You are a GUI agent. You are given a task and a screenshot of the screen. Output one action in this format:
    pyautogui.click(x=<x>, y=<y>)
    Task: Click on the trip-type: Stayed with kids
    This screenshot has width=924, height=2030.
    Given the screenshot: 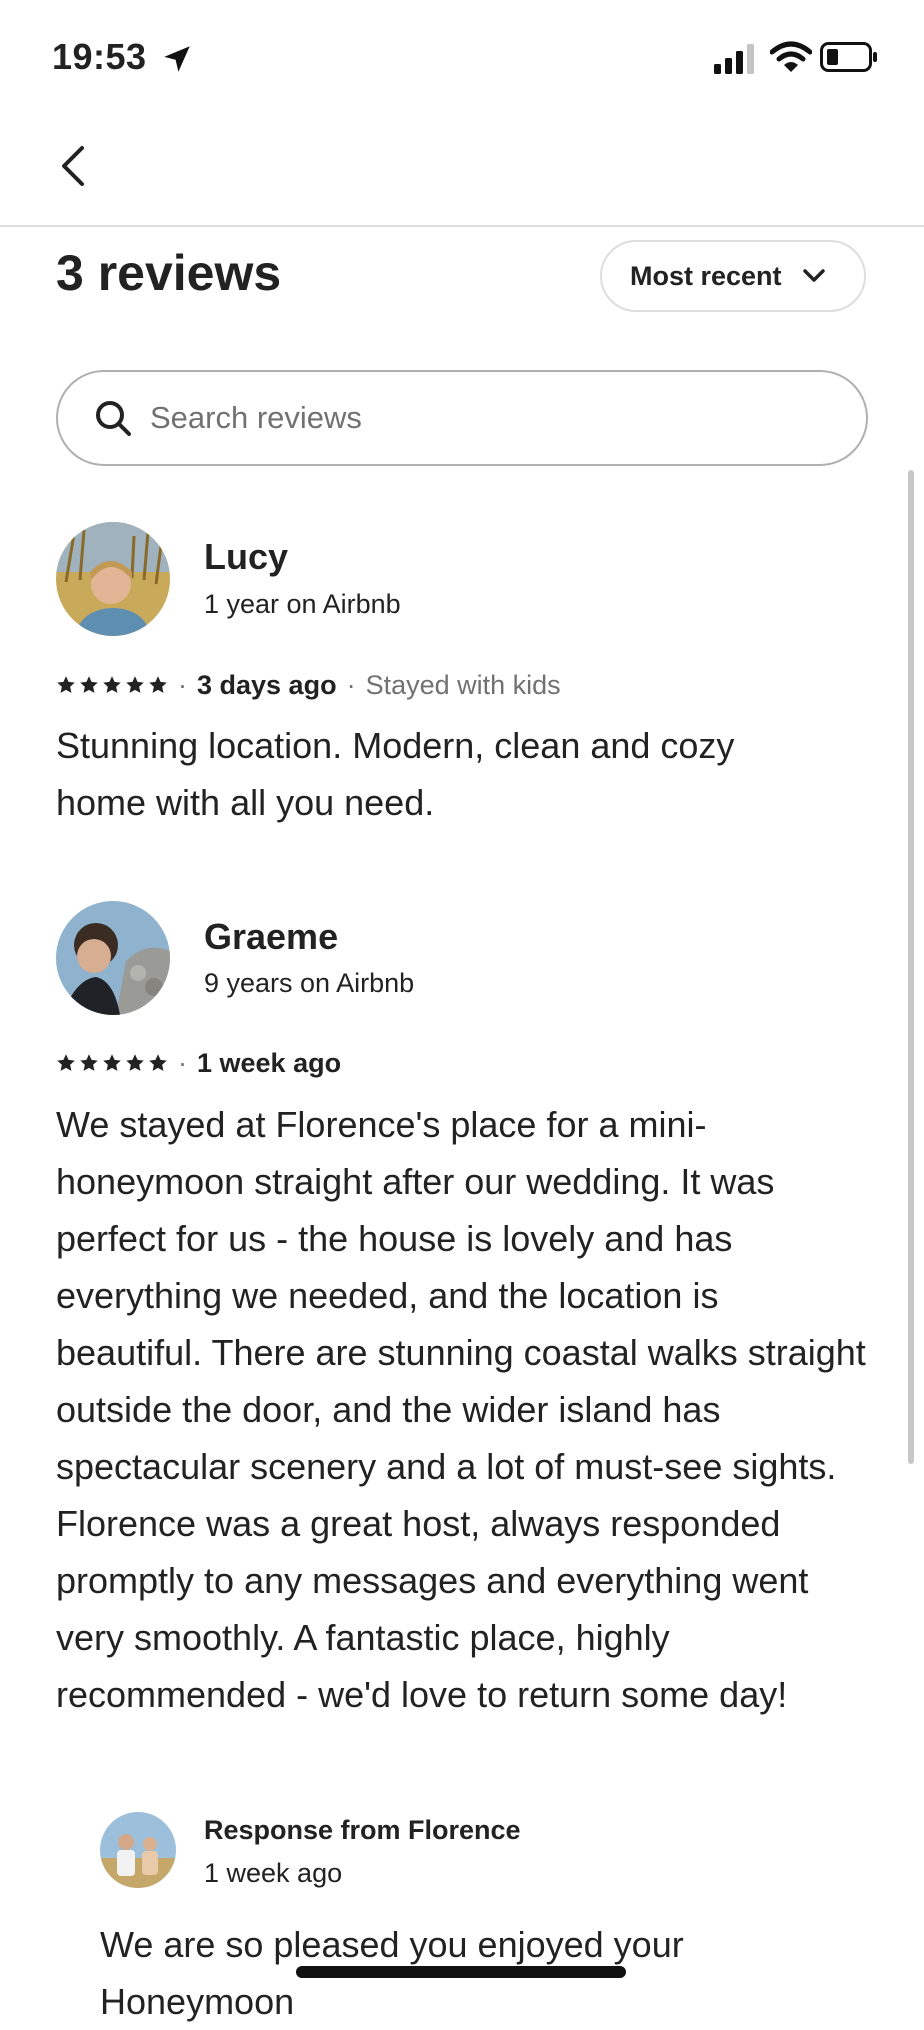 What is the action you would take?
    pyautogui.click(x=463, y=684)
    